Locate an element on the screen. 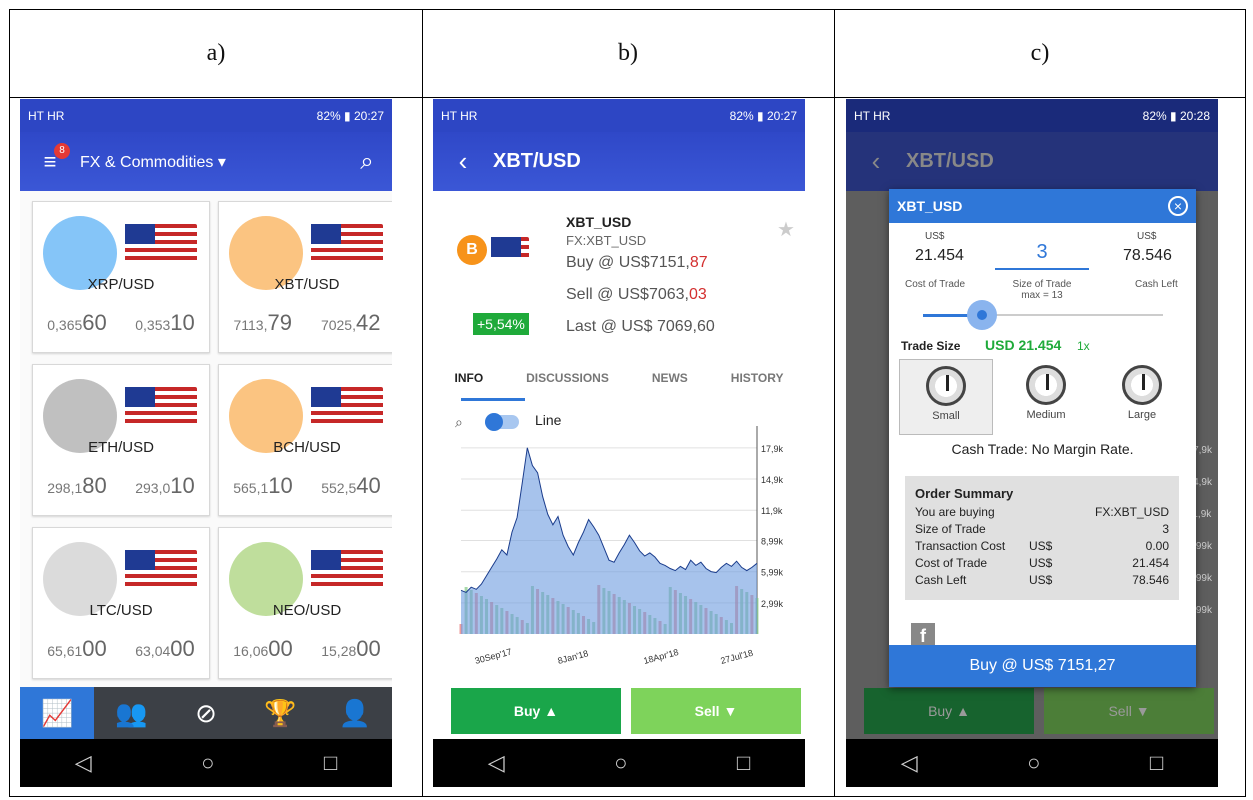  margin-text: Cash Trade: No Margin Rate. is located at coordinates (1042, 449).